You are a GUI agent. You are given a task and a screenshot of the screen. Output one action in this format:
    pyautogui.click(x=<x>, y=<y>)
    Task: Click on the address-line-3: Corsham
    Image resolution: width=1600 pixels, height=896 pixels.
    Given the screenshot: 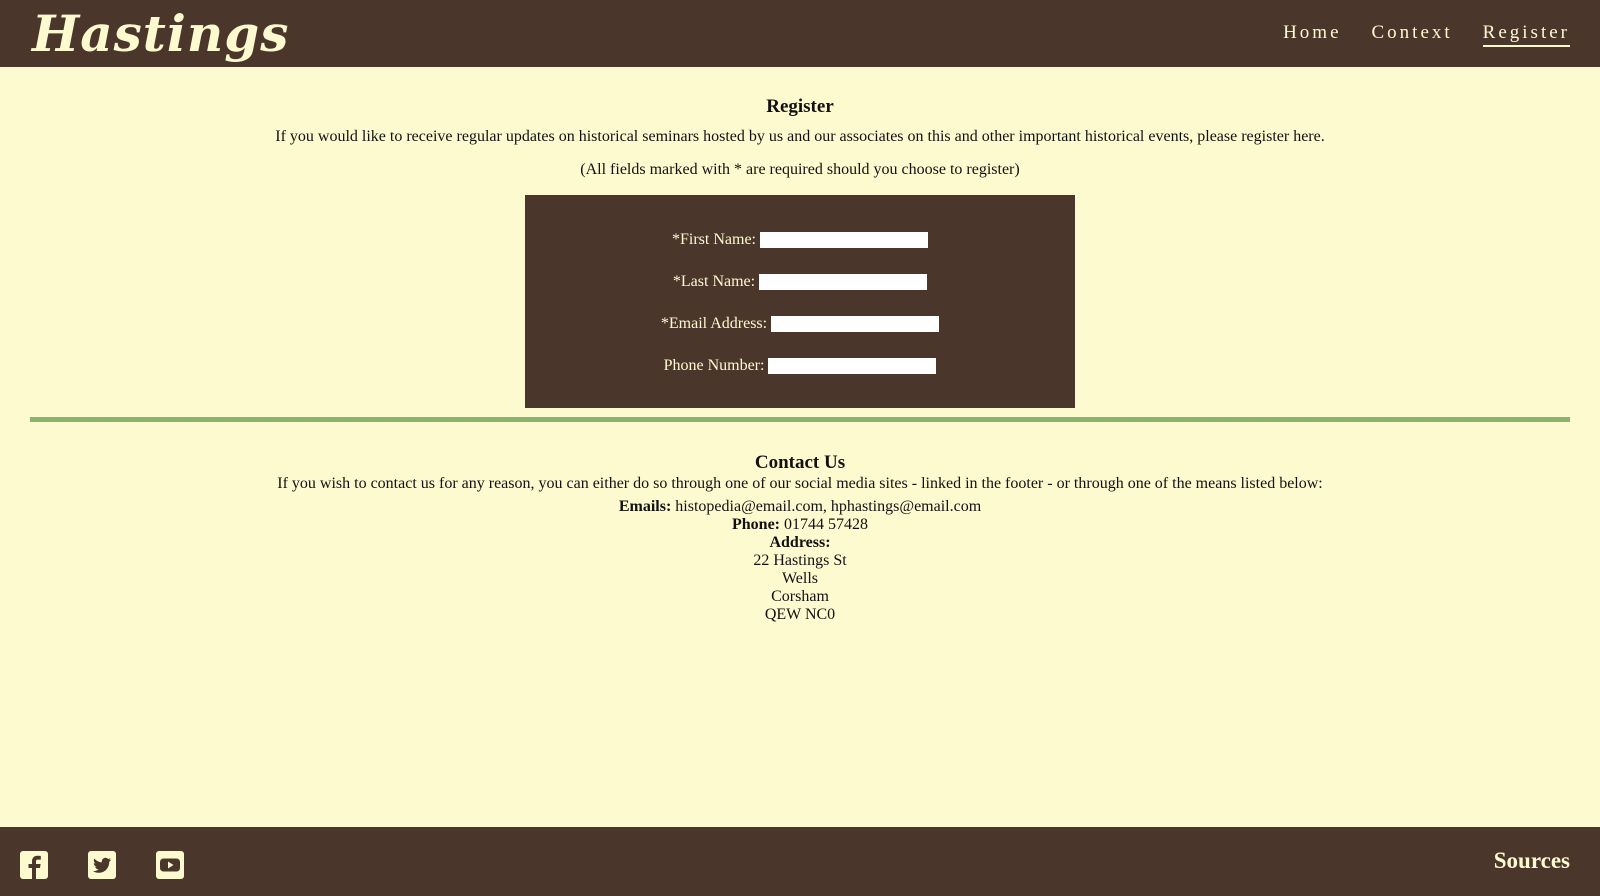 What is the action you would take?
    pyautogui.click(x=800, y=596)
    